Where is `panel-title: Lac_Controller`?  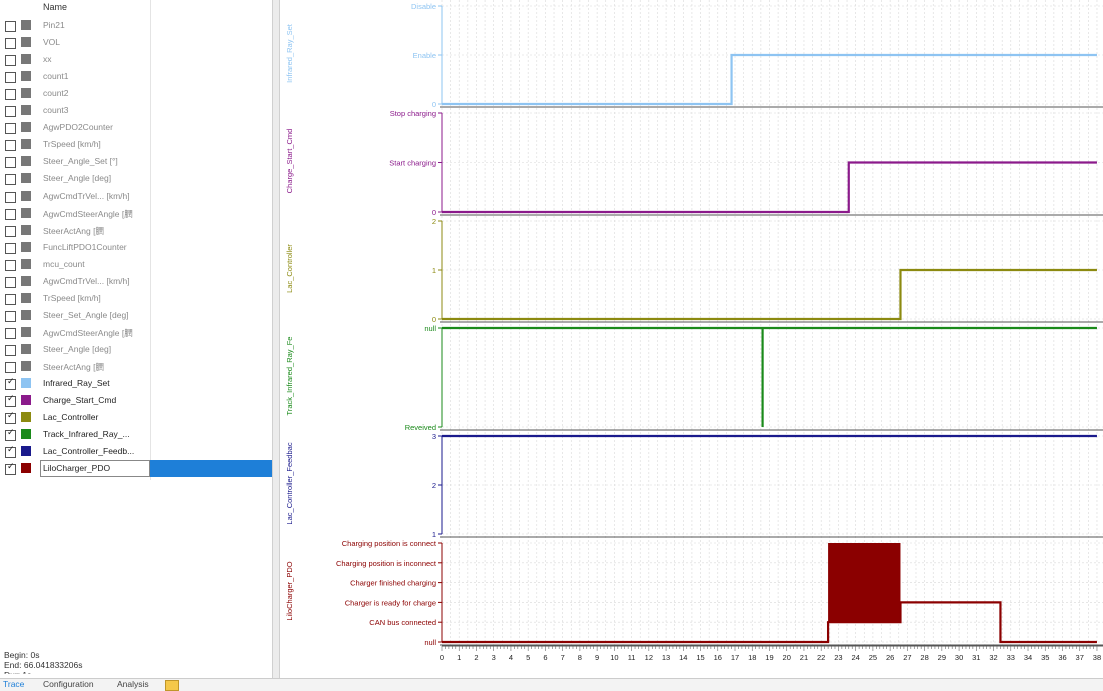
panel-title: Lac_Controller is located at coordinates (289, 268).